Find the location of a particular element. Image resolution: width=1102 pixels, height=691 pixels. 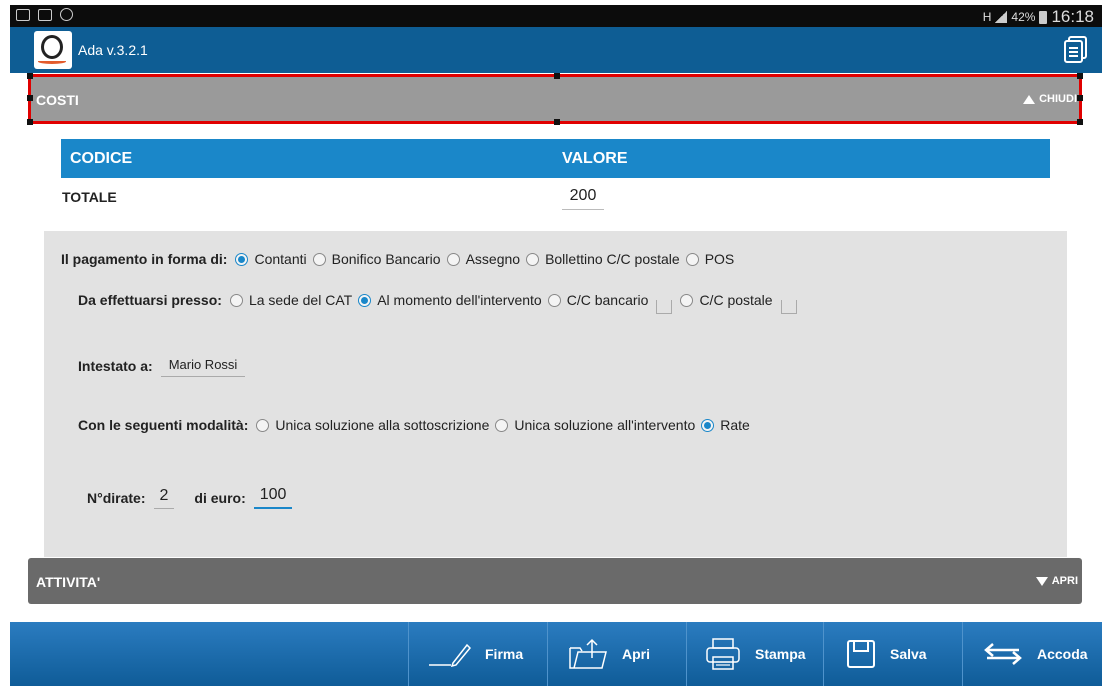

installments-input: 2 is located at coordinates (164, 498).